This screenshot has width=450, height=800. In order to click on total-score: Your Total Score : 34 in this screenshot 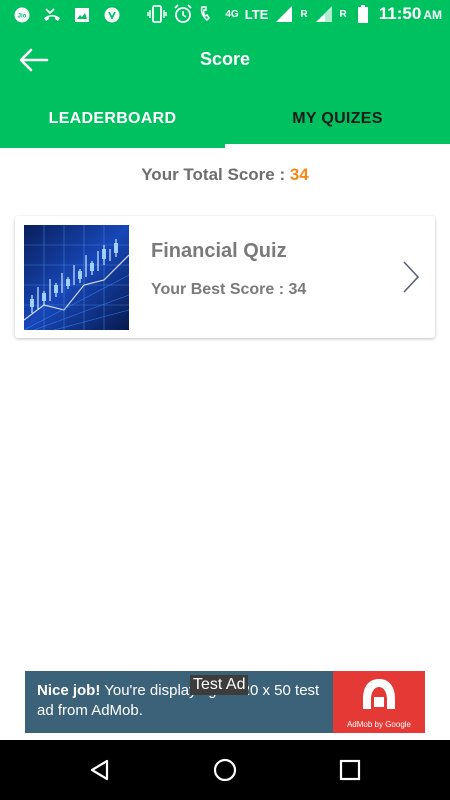, I will do `click(225, 175)`.